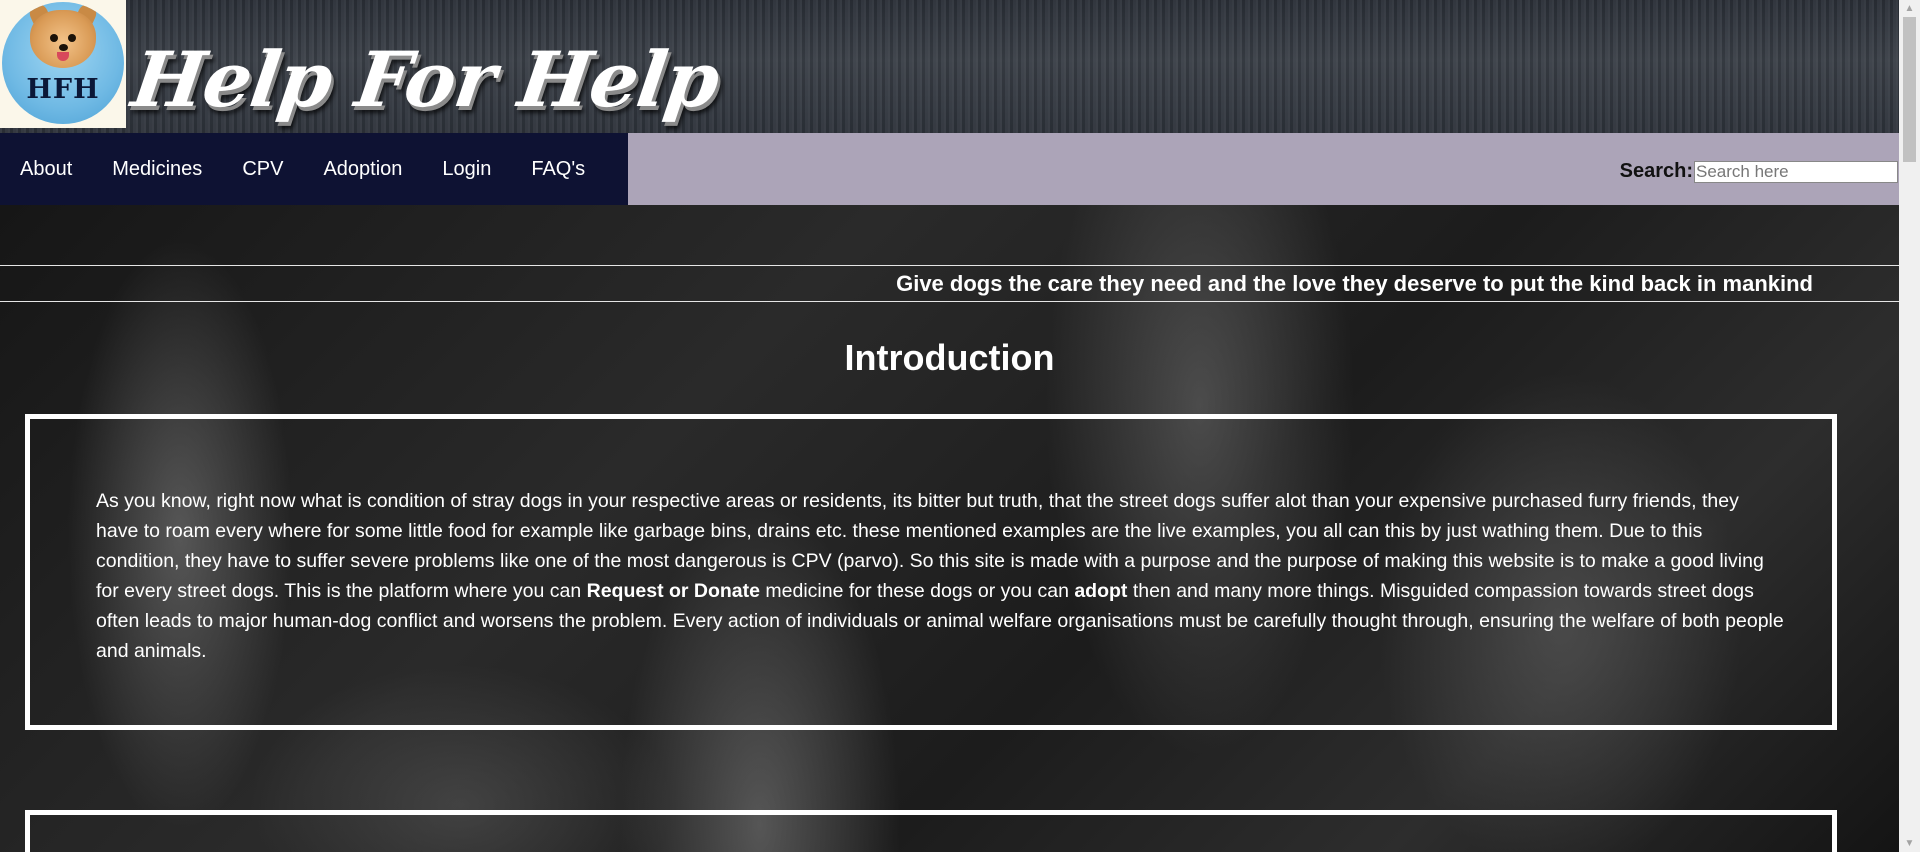 The height and width of the screenshot is (852, 1920). What do you see at coordinates (63, 56) in the screenshot?
I see `dog-mouth` at bounding box center [63, 56].